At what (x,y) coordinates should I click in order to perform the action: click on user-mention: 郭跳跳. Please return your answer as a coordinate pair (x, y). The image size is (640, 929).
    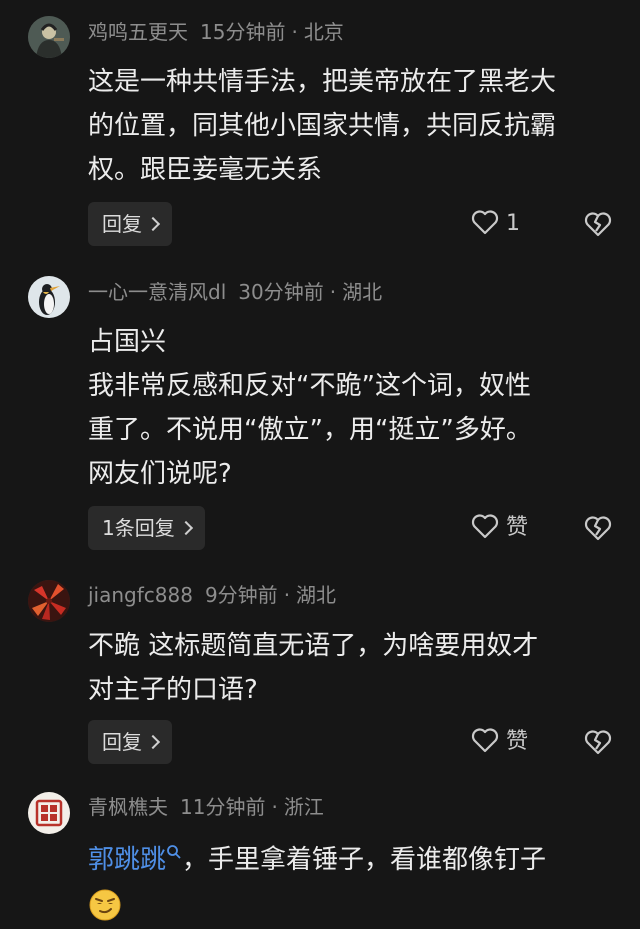
    Looking at the image, I should click on (135, 860).